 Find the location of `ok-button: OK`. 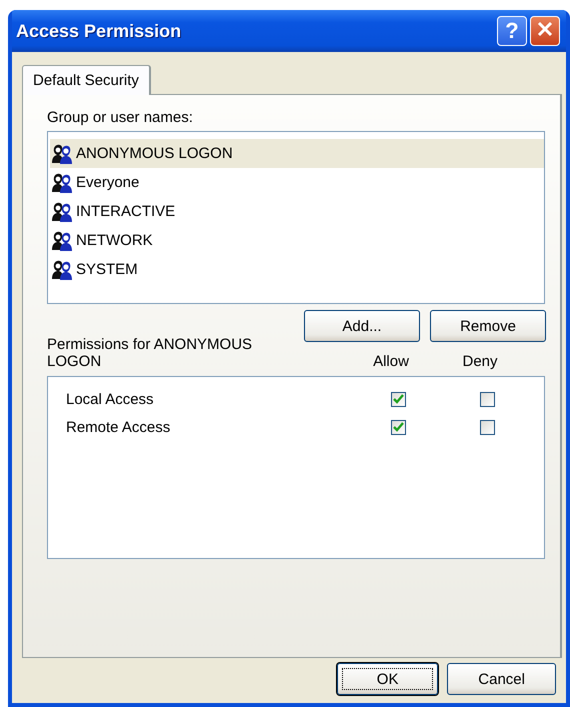

ok-button: OK is located at coordinates (387, 679).